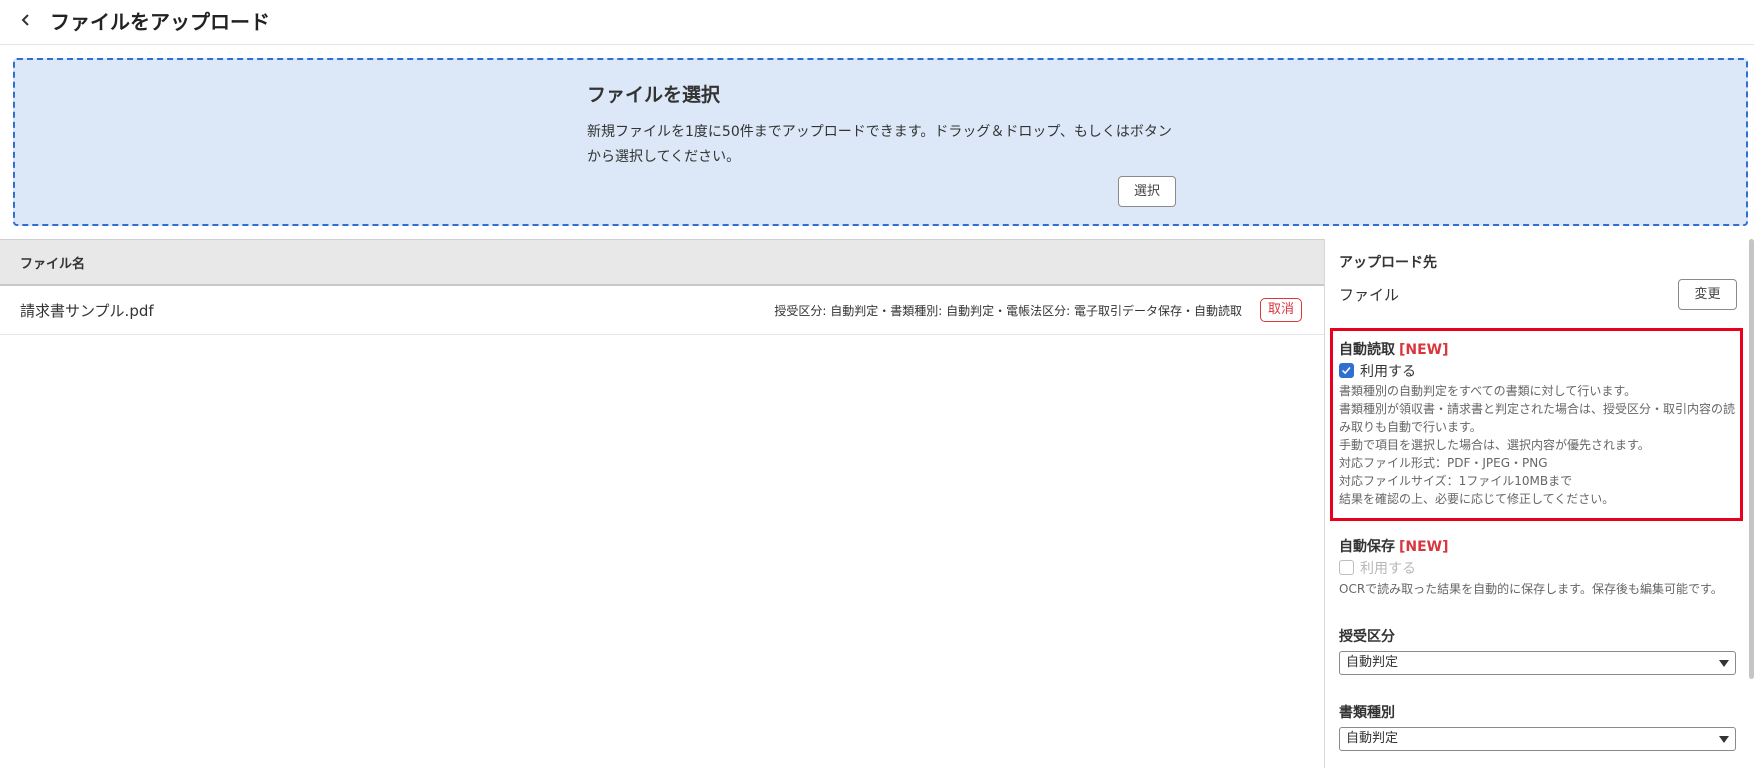  Describe the element at coordinates (1147, 191) in the screenshot. I see `select-file-button: 選択` at that location.